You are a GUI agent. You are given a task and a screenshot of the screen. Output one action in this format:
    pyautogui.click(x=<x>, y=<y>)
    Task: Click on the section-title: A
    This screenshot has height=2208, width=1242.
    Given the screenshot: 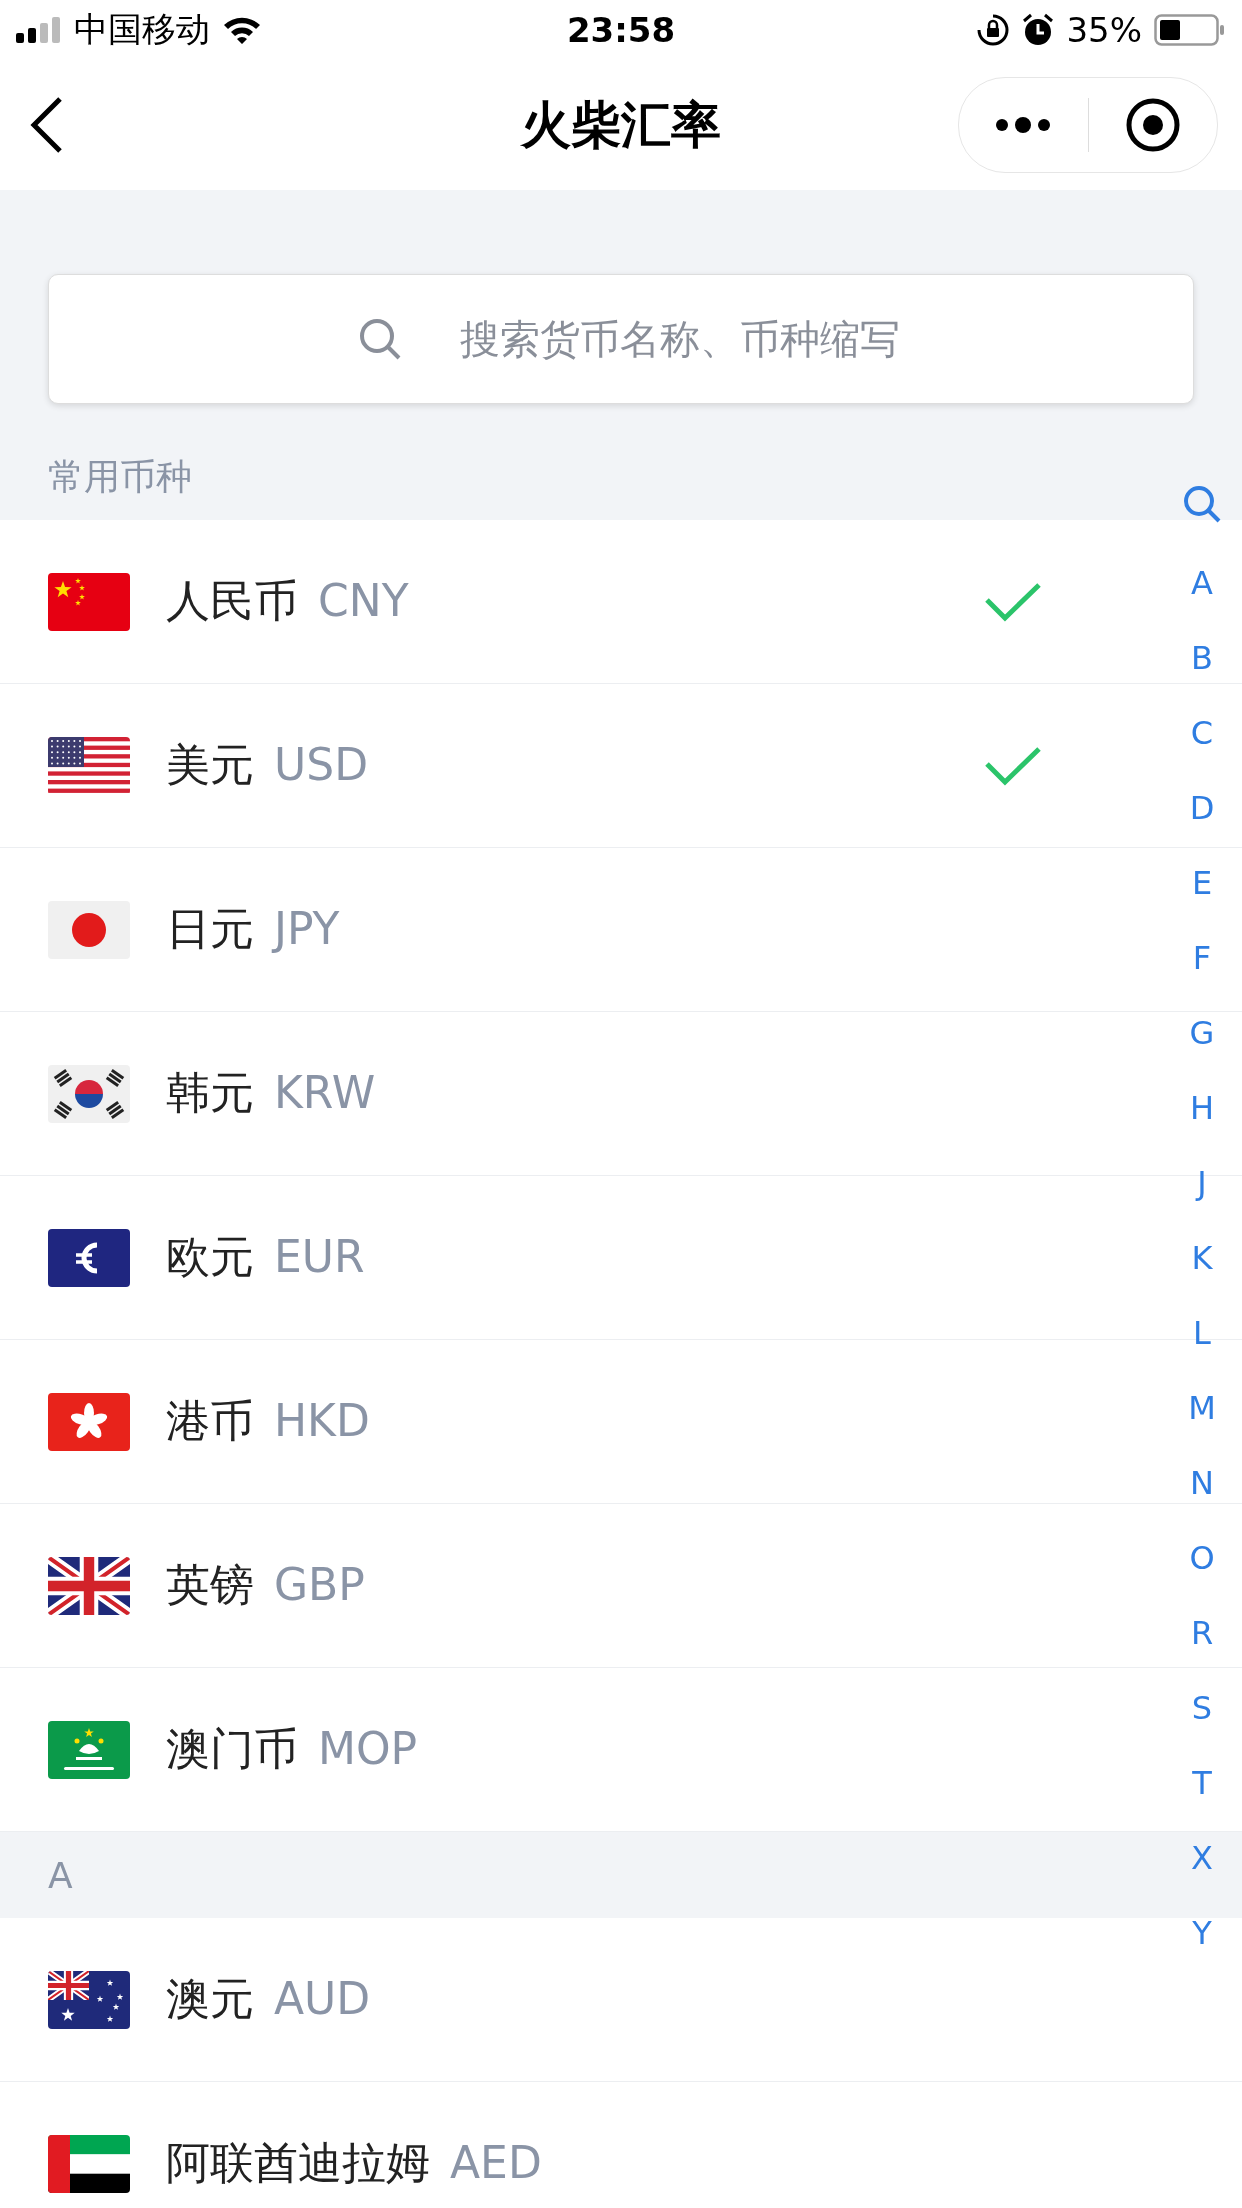 What is the action you would take?
    pyautogui.click(x=60, y=1875)
    